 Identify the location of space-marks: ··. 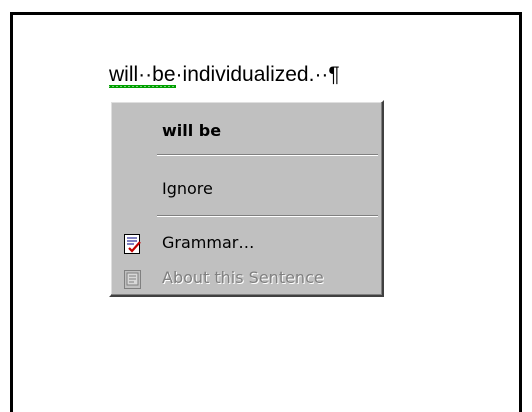
(145, 74).